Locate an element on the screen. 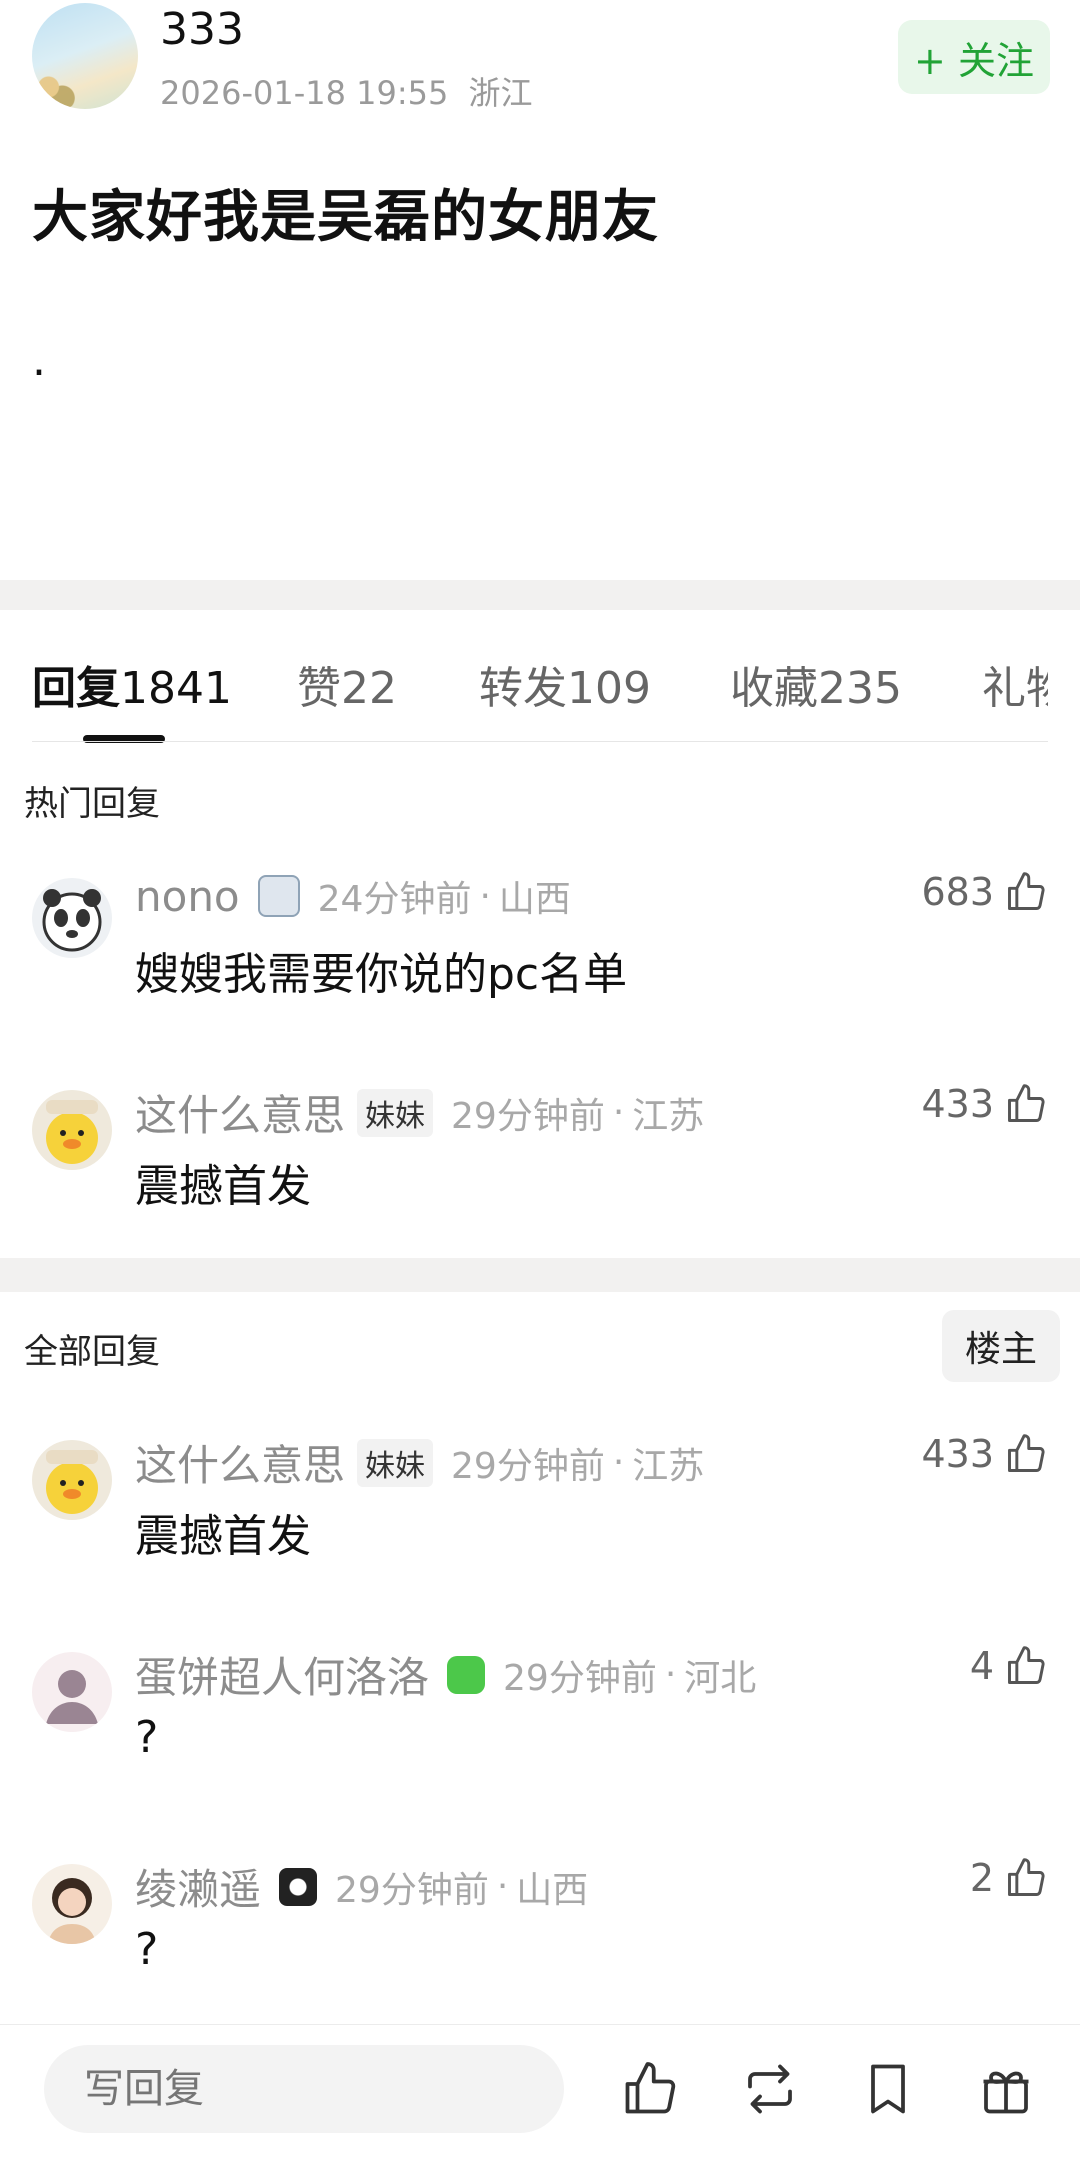 The height and width of the screenshot is (2158, 1080). user-badge-icon is located at coordinates (278, 896).